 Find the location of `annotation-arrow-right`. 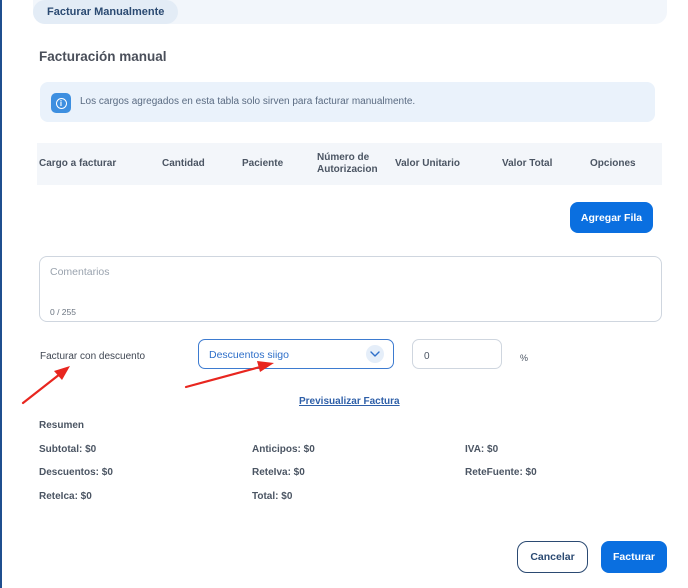

annotation-arrow-right is located at coordinates (229, 375).